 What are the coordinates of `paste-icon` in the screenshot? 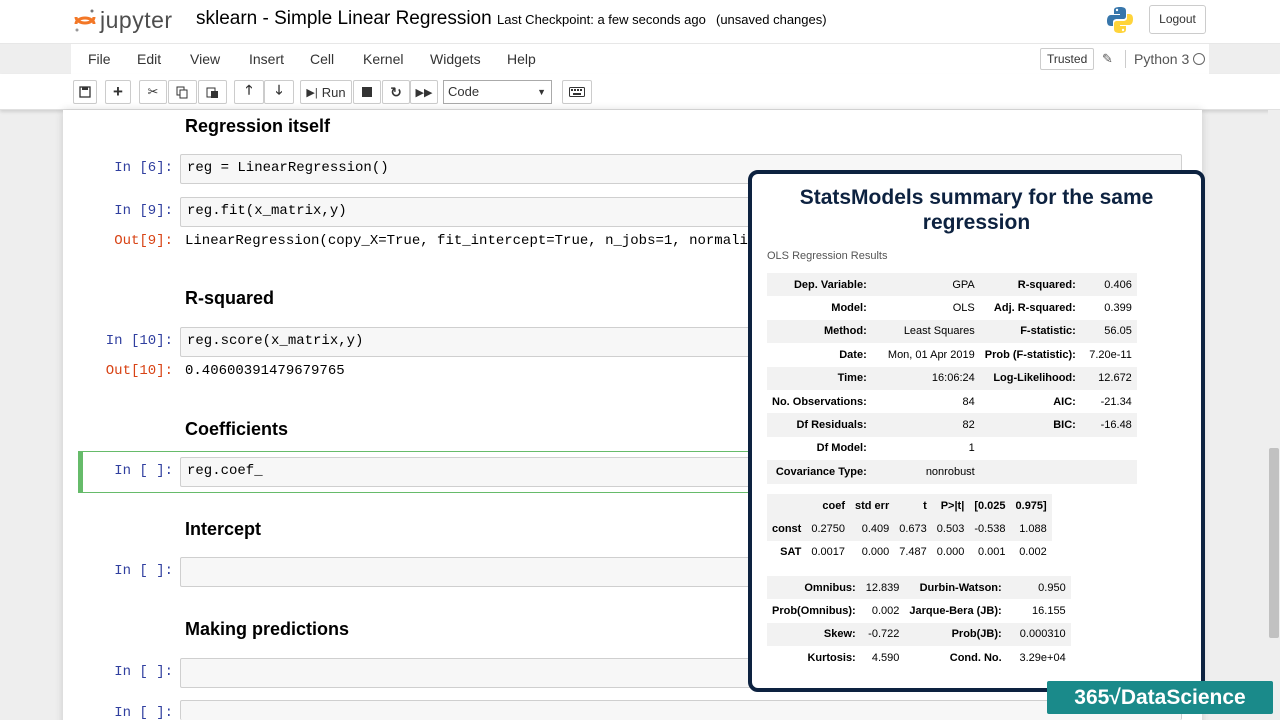 It's located at (212, 92).